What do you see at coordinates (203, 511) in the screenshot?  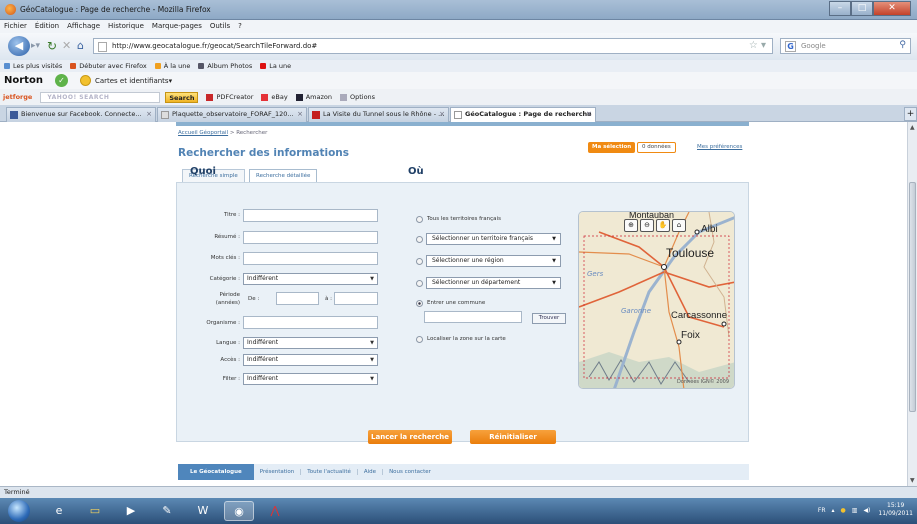 I see `word-icon: W` at bounding box center [203, 511].